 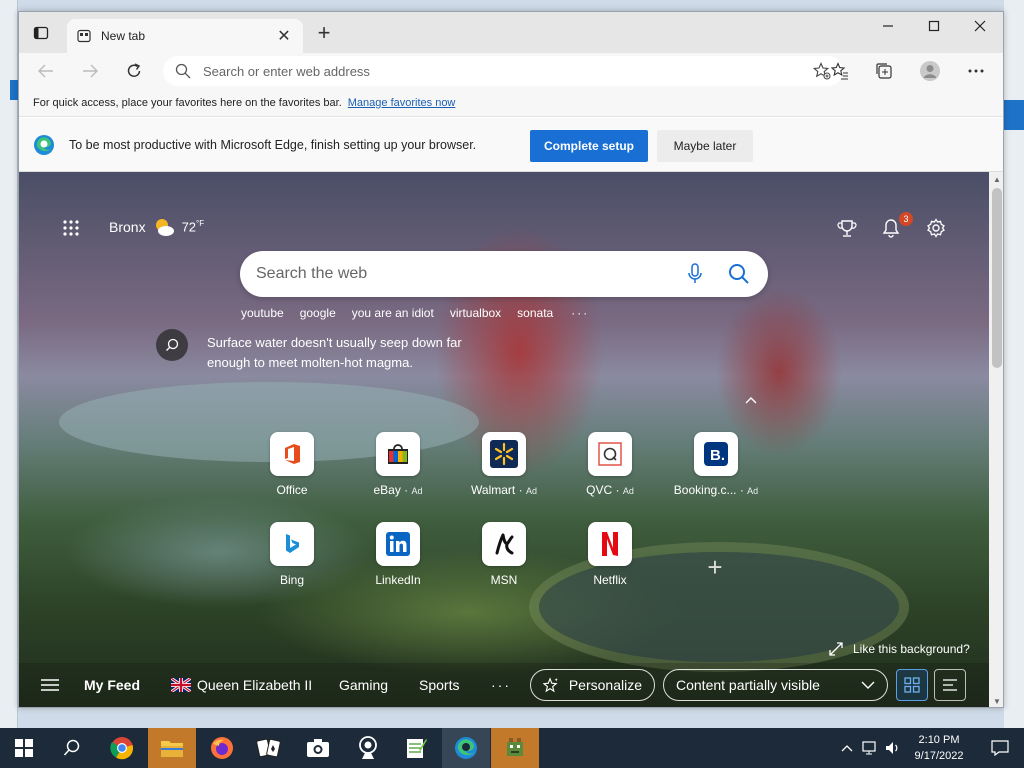 I want to click on chat-bubble-icon, so click(x=1000, y=748).